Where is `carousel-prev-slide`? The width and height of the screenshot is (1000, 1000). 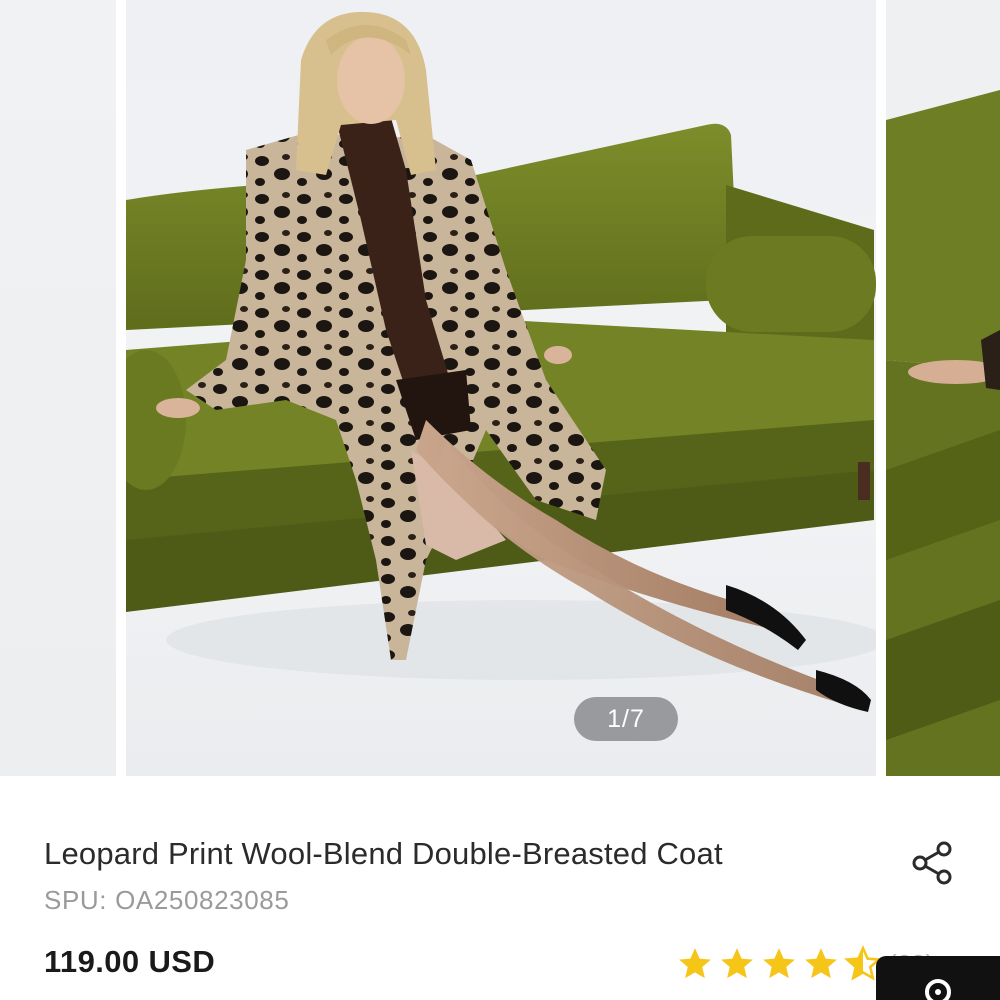
carousel-prev-slide is located at coordinates (58, 388).